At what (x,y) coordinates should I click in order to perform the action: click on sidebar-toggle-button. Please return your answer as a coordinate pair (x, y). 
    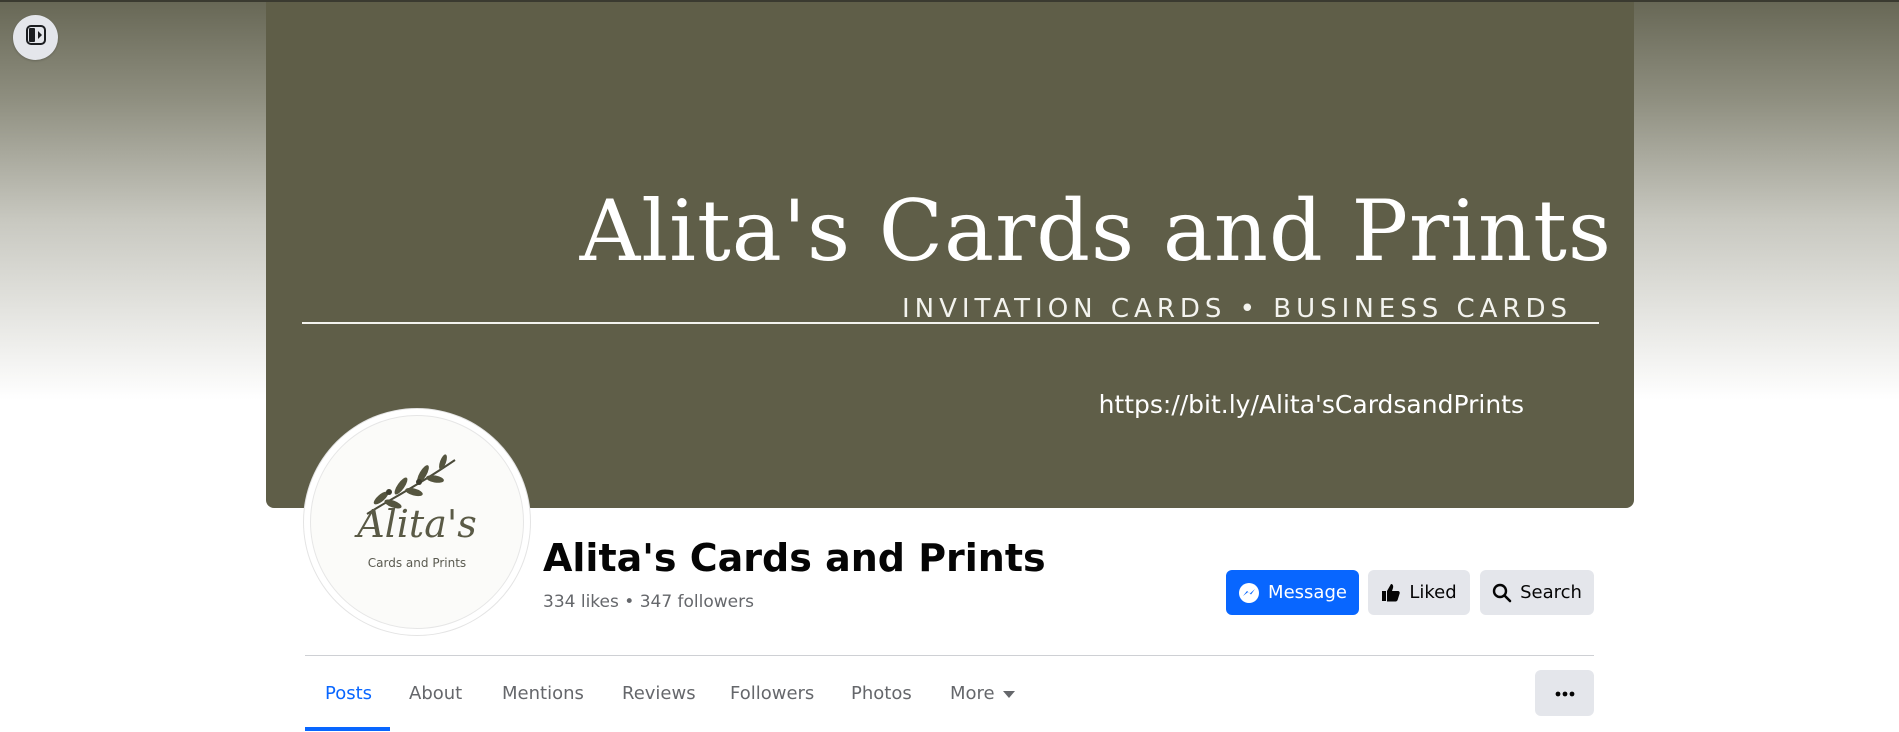
    Looking at the image, I should click on (35, 37).